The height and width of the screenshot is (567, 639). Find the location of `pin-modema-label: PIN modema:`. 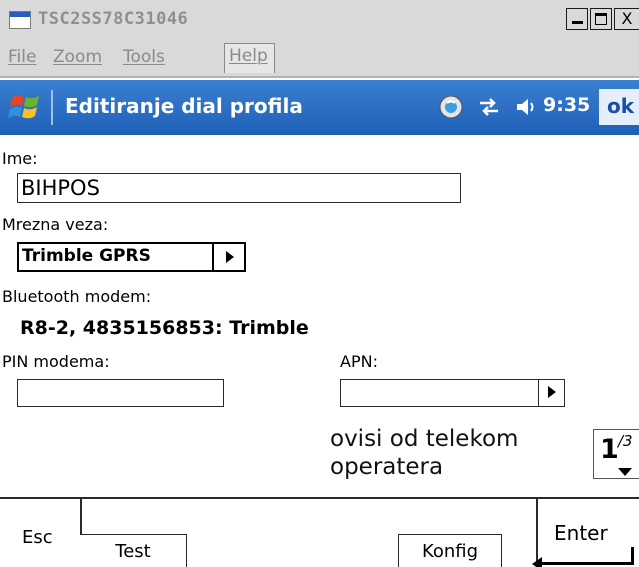

pin-modema-label: PIN modema: is located at coordinates (56, 361).